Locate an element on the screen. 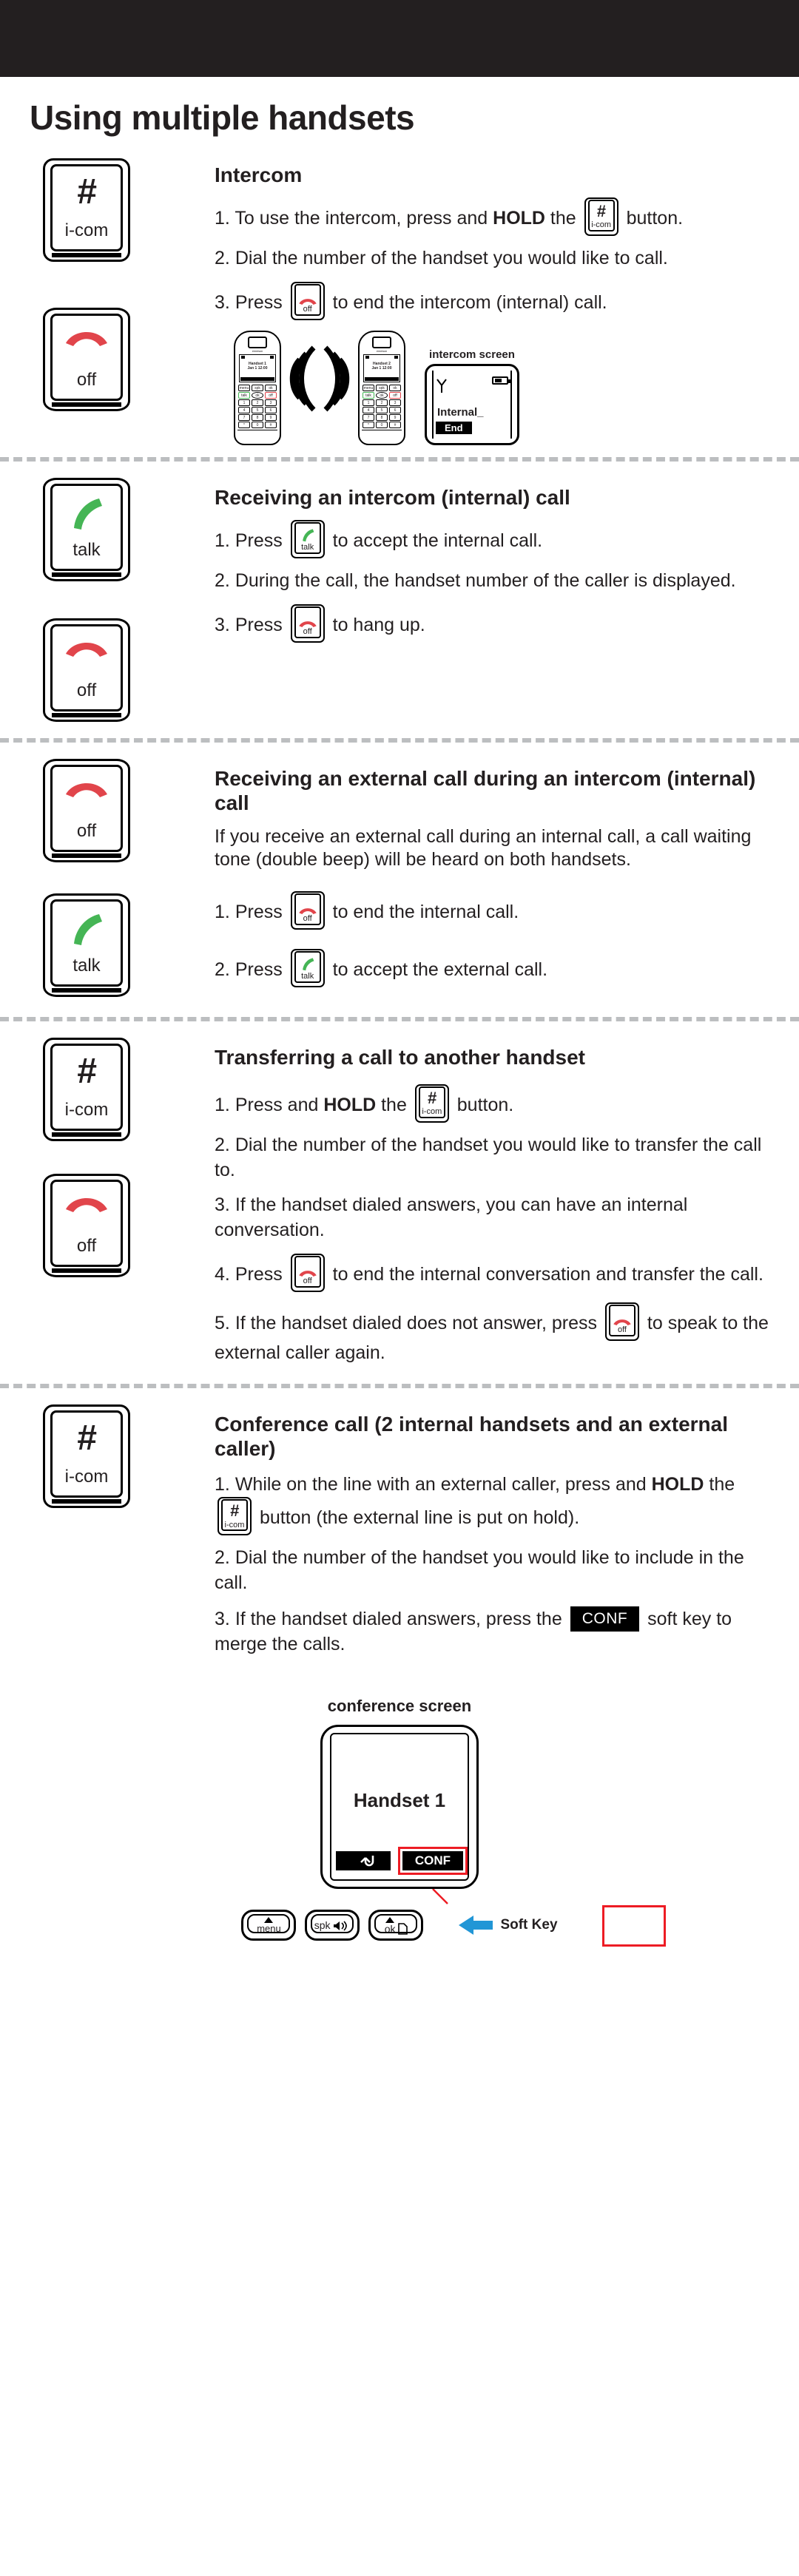  i-com-key-label: i-com is located at coordinates (86, 230).